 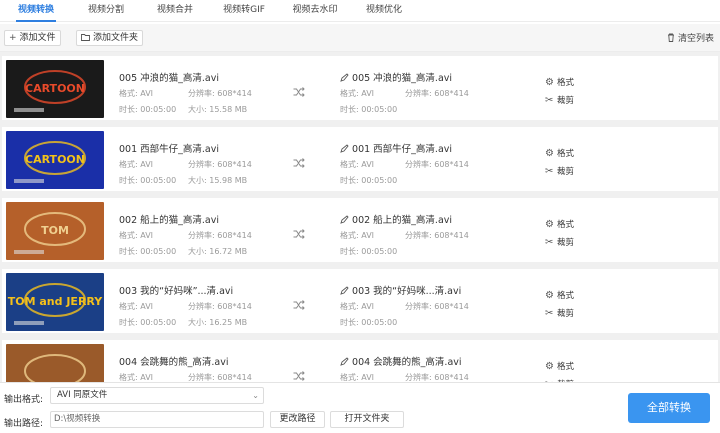 What do you see at coordinates (110, 38) in the screenshot?
I see `add-folder-button: 添加文件夹` at bounding box center [110, 38].